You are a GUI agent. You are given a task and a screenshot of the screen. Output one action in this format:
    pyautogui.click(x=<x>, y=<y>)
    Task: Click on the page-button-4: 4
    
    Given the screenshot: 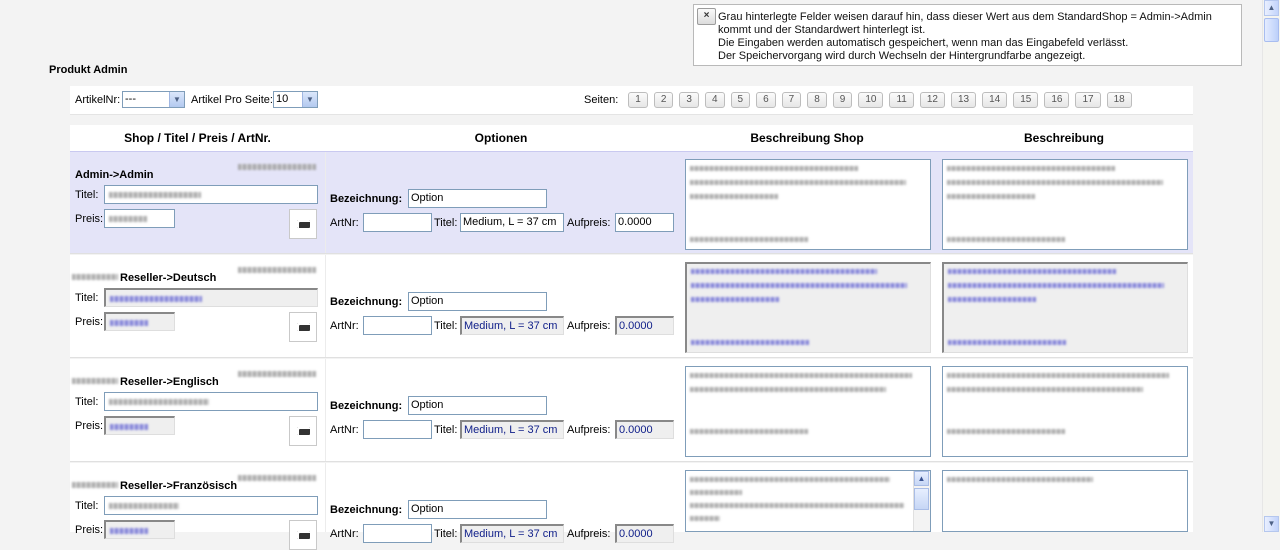 What is the action you would take?
    pyautogui.click(x=714, y=100)
    